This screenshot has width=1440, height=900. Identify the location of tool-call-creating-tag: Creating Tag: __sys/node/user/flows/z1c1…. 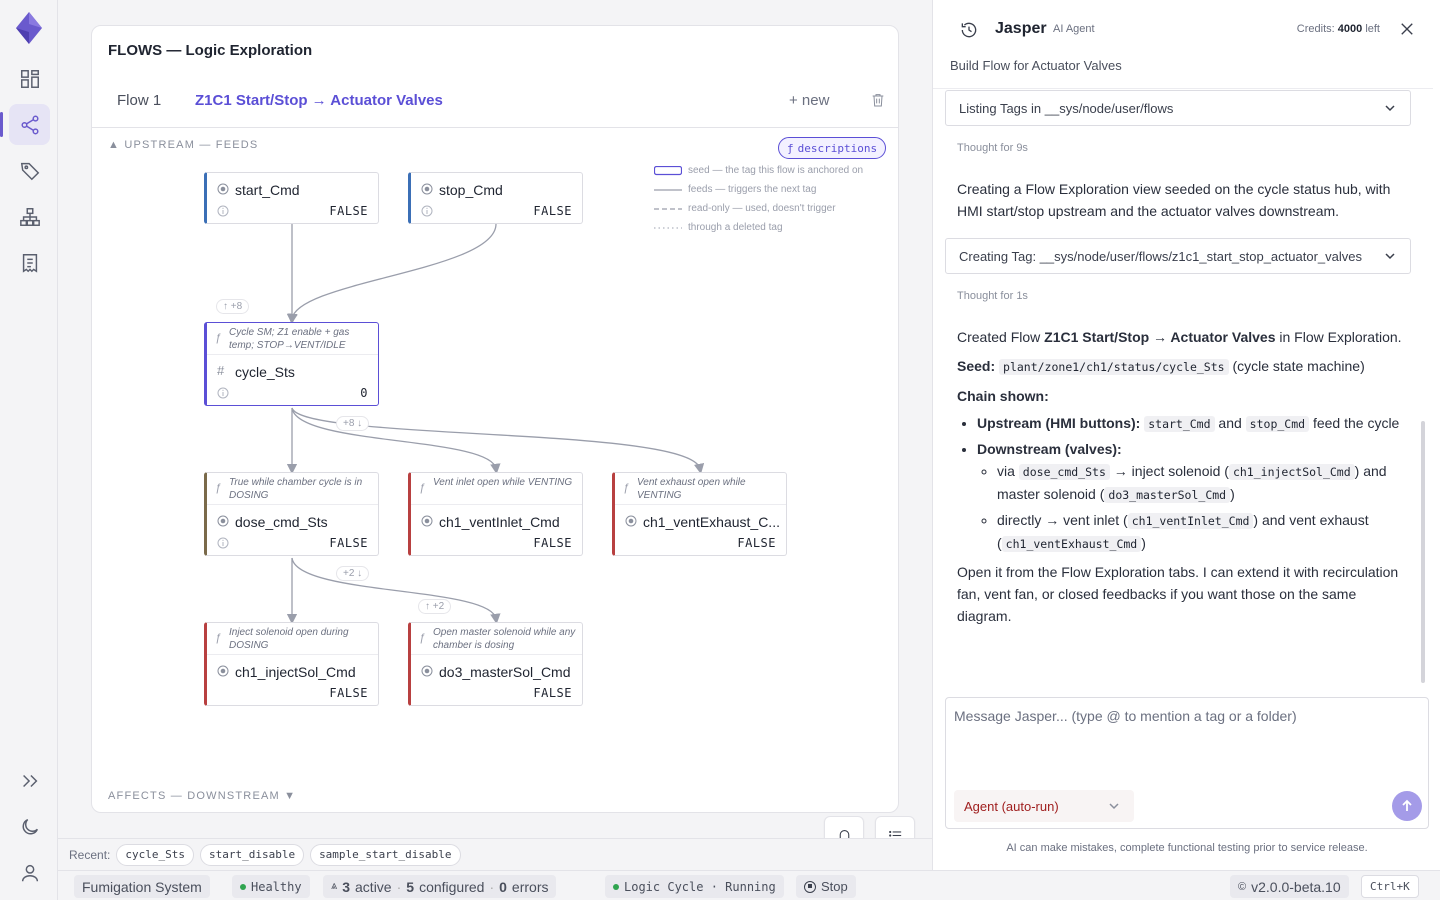
(1178, 256).